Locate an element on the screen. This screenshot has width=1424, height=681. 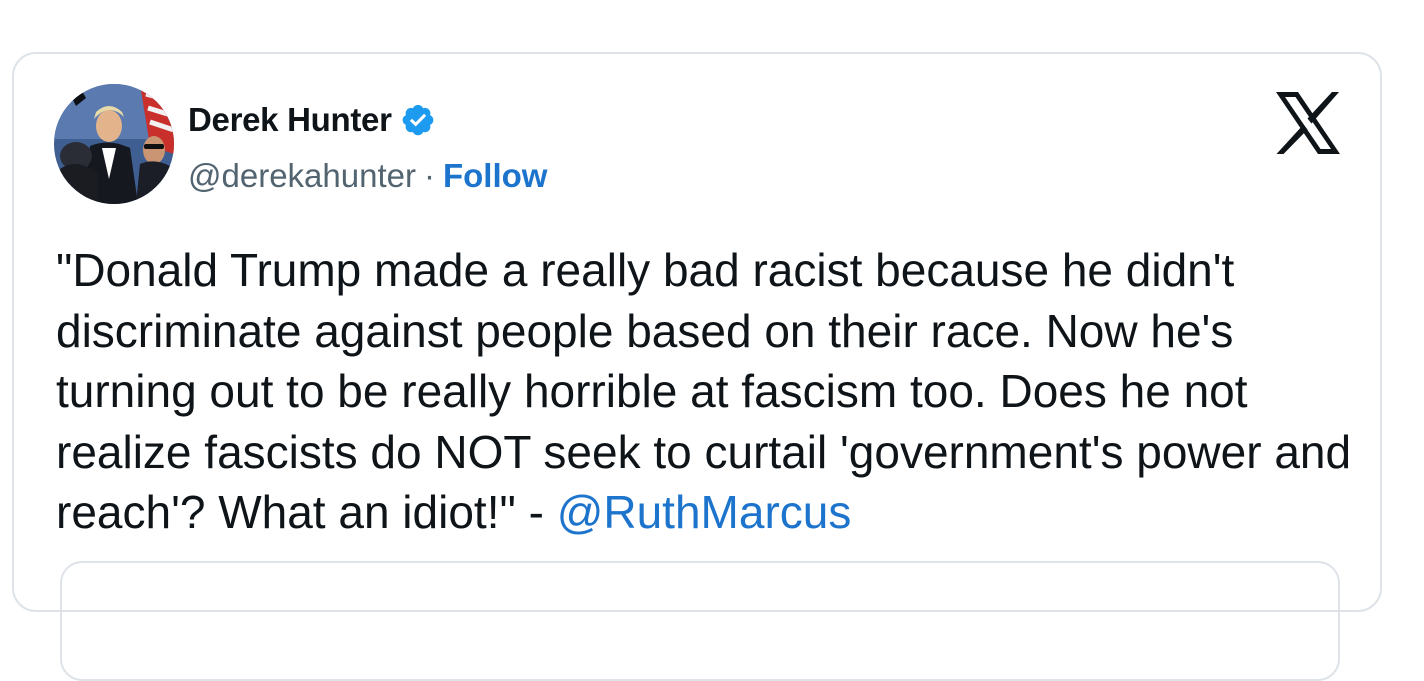
author-name-row: Derek Hunter is located at coordinates (312, 120).